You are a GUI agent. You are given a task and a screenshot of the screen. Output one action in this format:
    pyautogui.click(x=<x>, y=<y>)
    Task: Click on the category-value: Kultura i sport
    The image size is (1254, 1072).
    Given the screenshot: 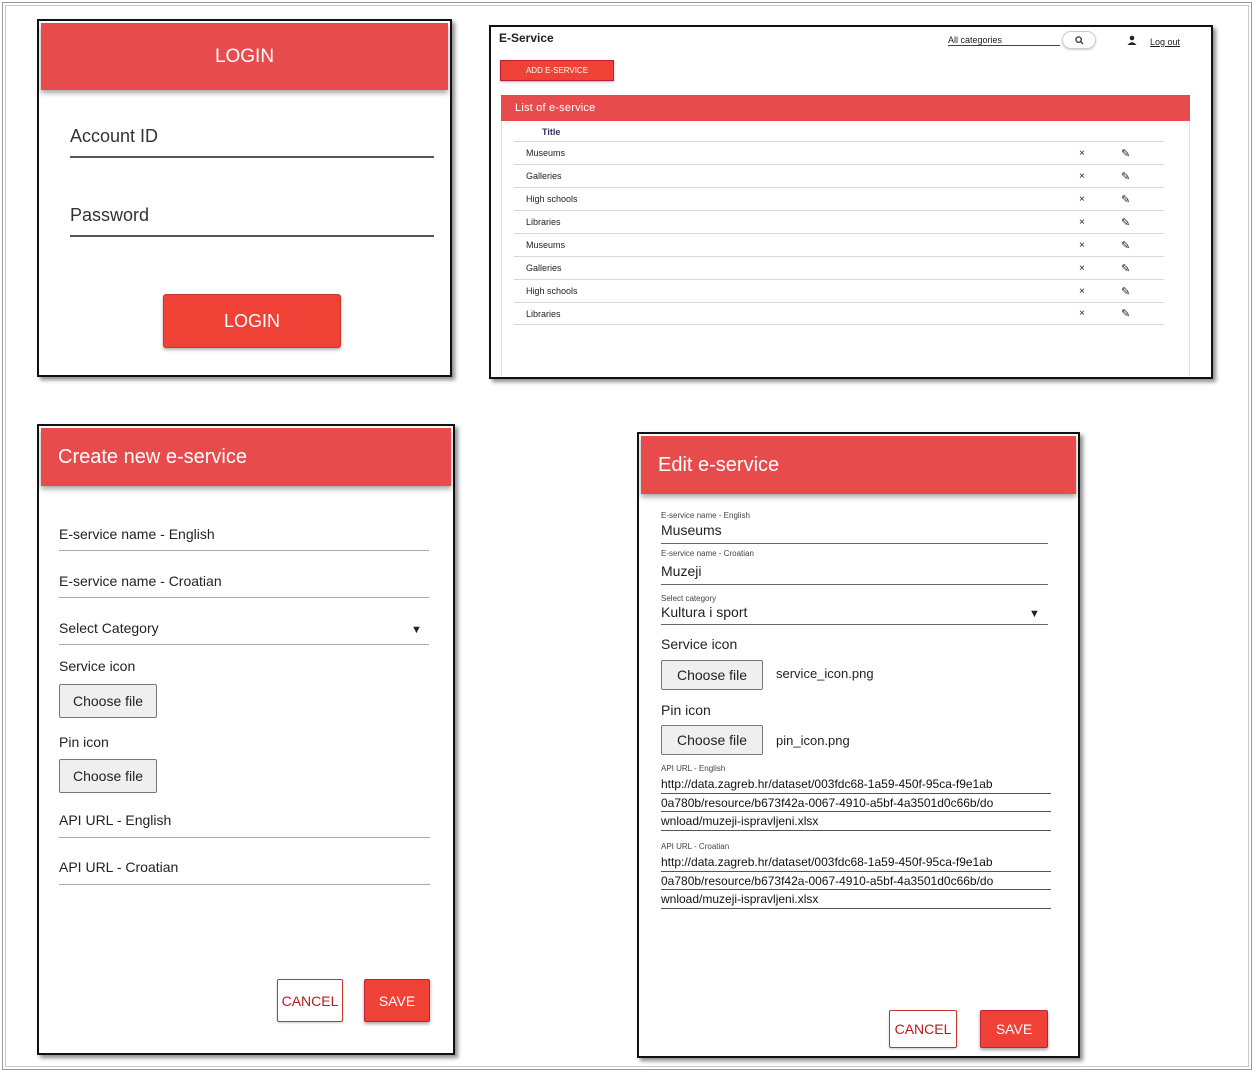 What is the action you would take?
    pyautogui.click(x=704, y=612)
    